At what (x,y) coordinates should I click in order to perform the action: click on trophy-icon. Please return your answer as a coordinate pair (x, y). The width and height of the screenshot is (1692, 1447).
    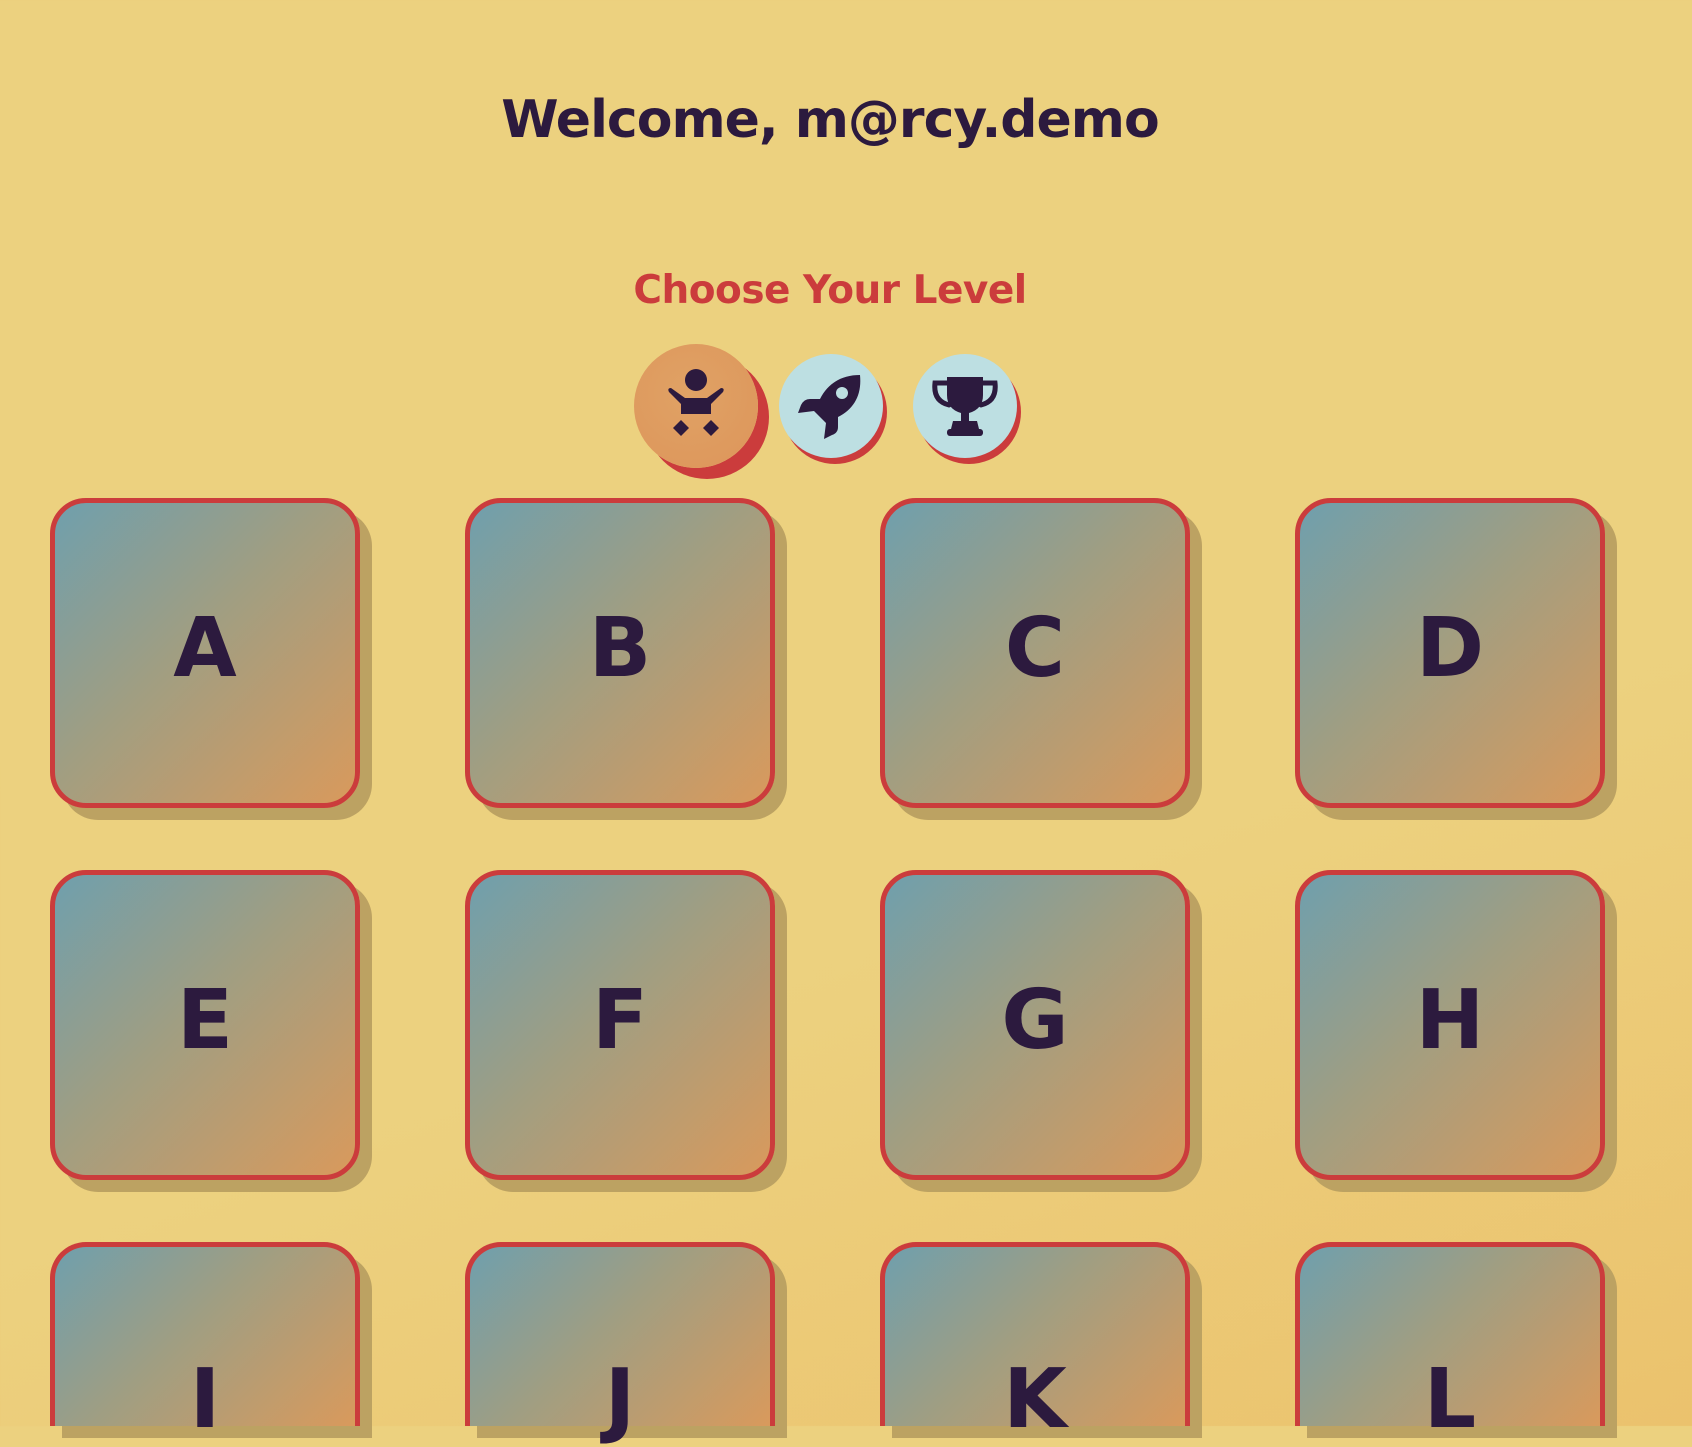
    Looking at the image, I should click on (965, 406).